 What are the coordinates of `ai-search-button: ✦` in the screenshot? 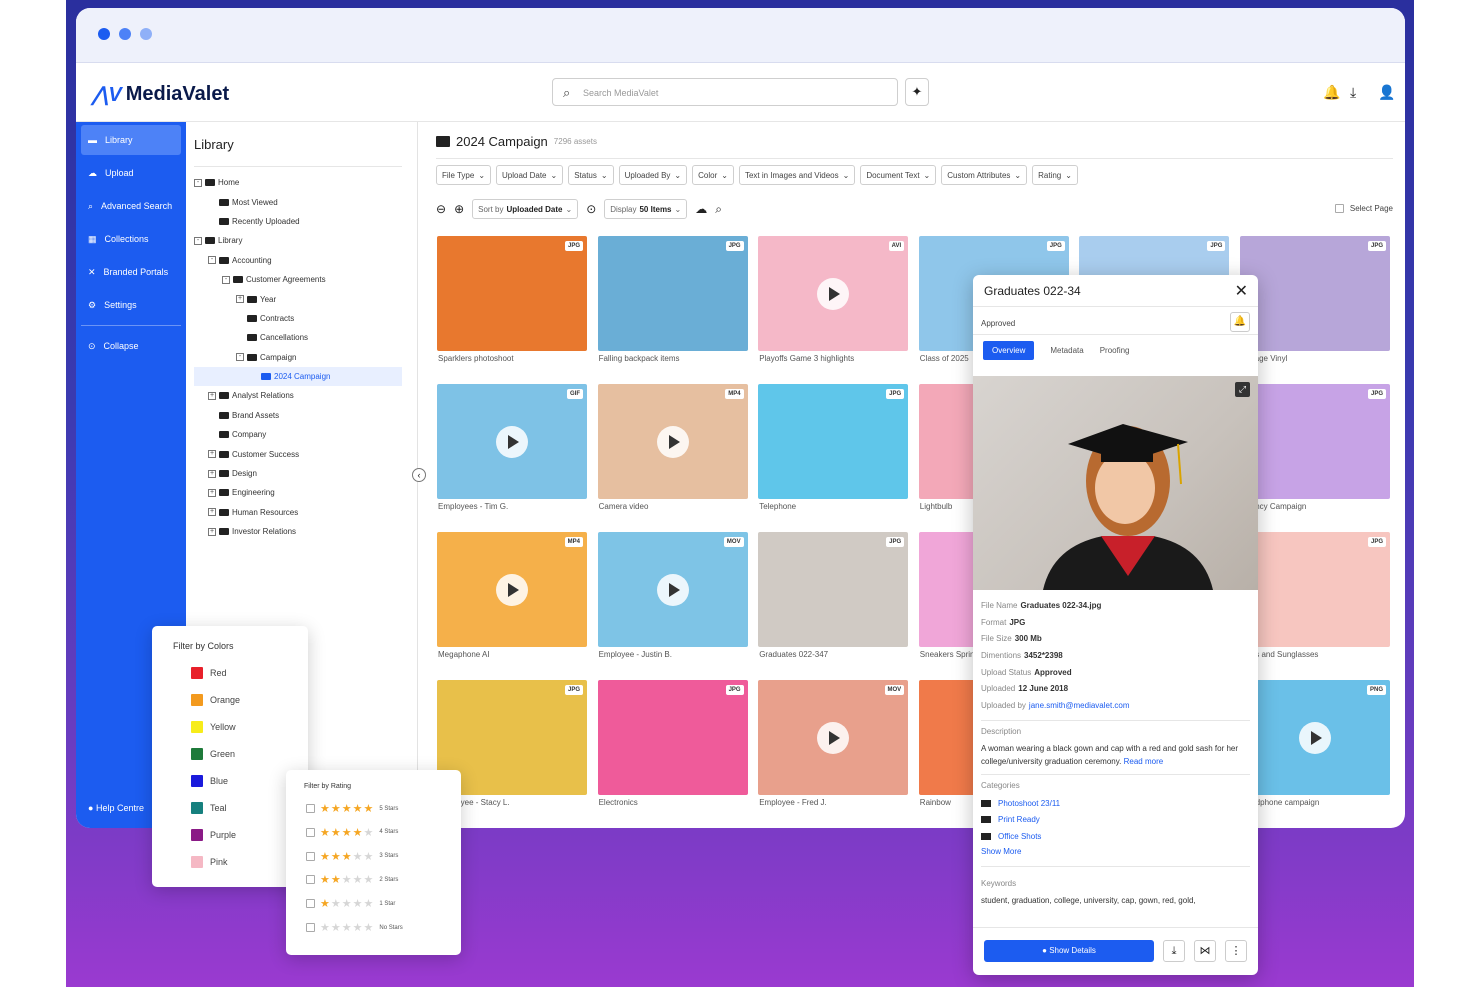 It's located at (917, 92).